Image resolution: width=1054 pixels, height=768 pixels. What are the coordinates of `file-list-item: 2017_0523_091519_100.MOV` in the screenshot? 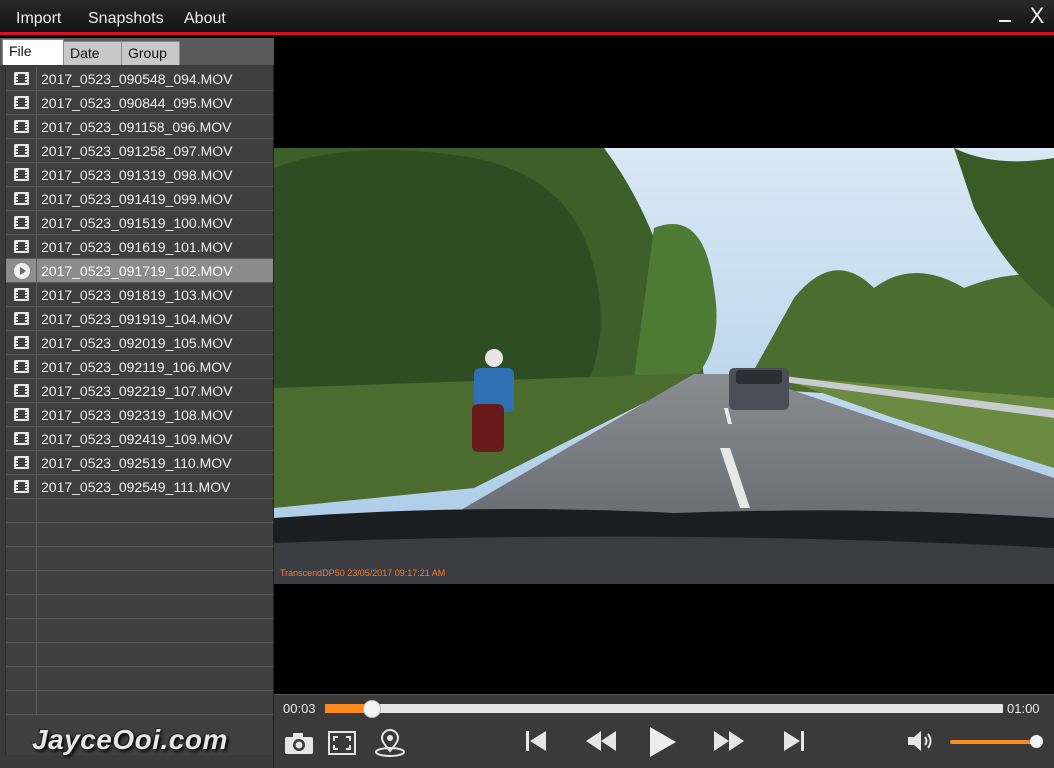 It's located at (139, 223).